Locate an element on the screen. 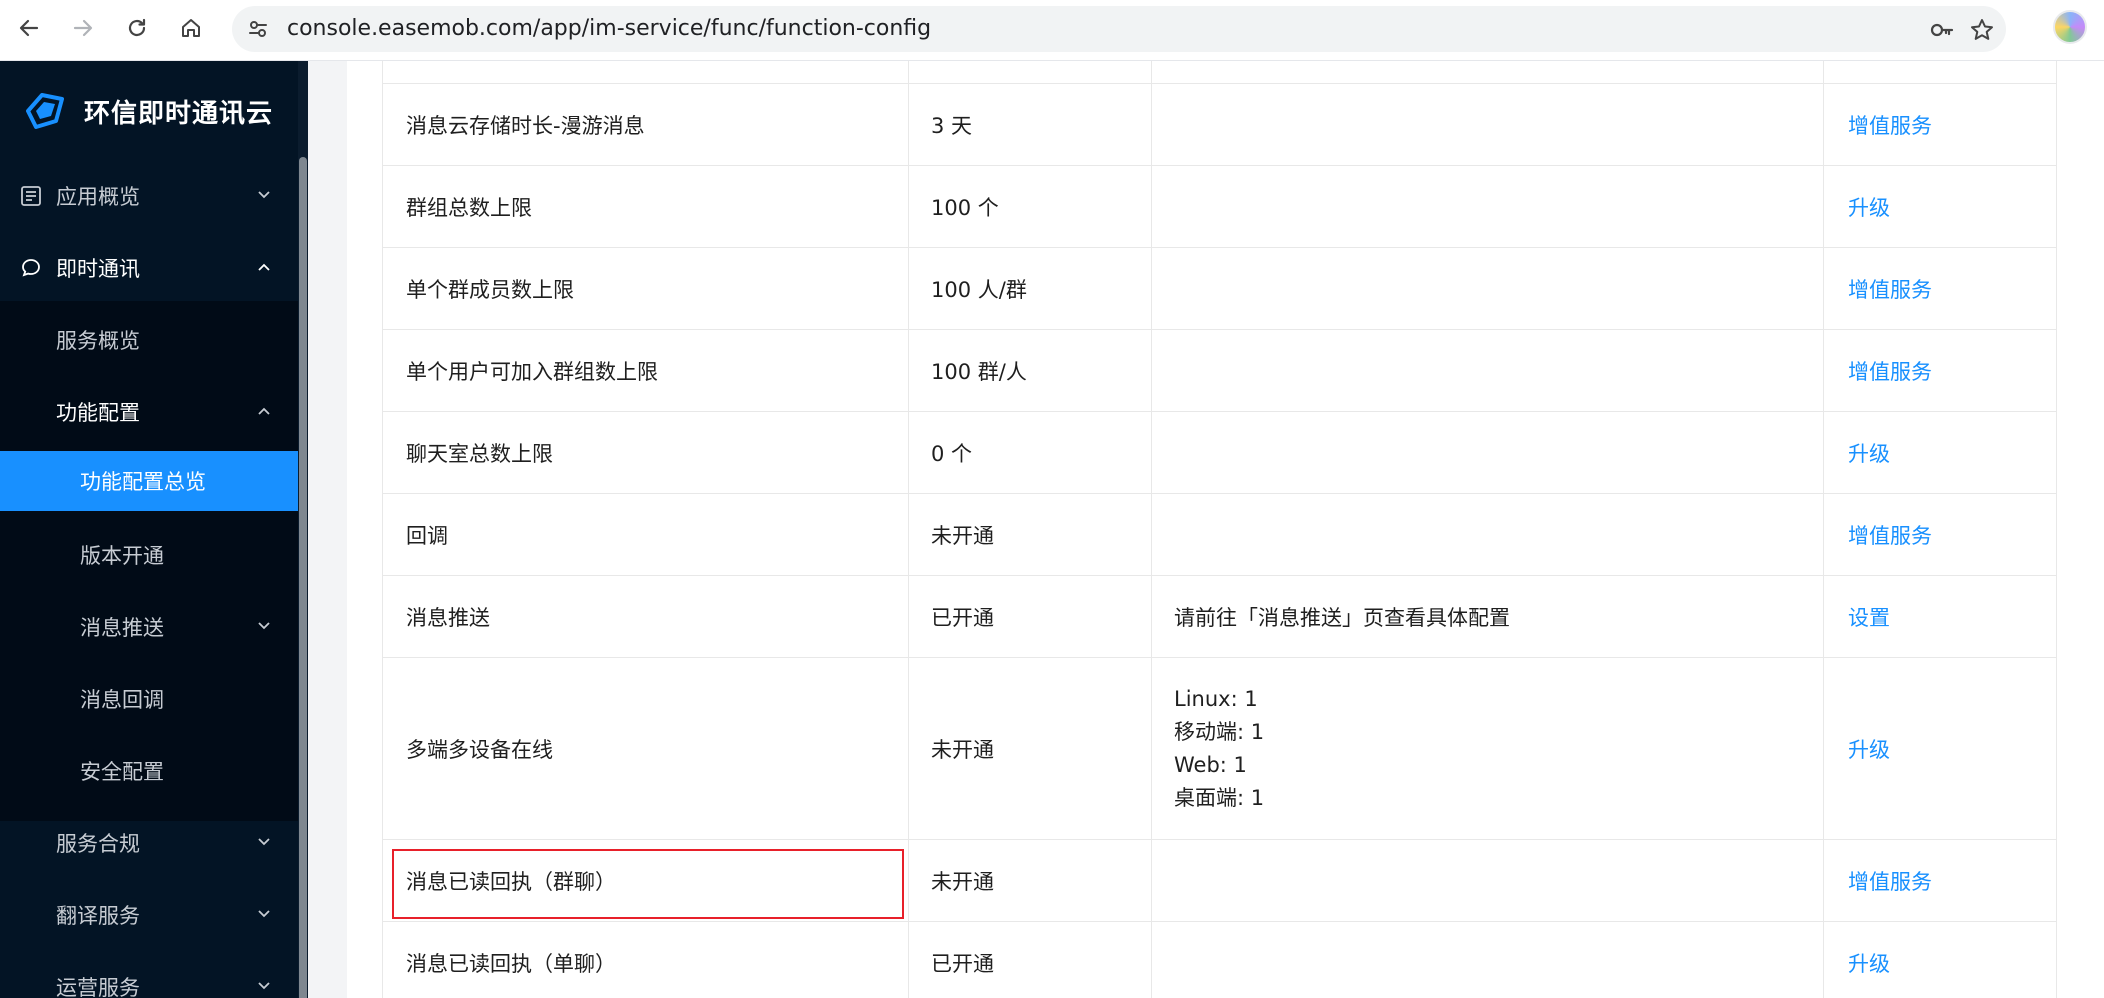 Image resolution: width=2104 pixels, height=998 pixels. sidebar-item-service-overview: 服务概览 is located at coordinates (149, 340).